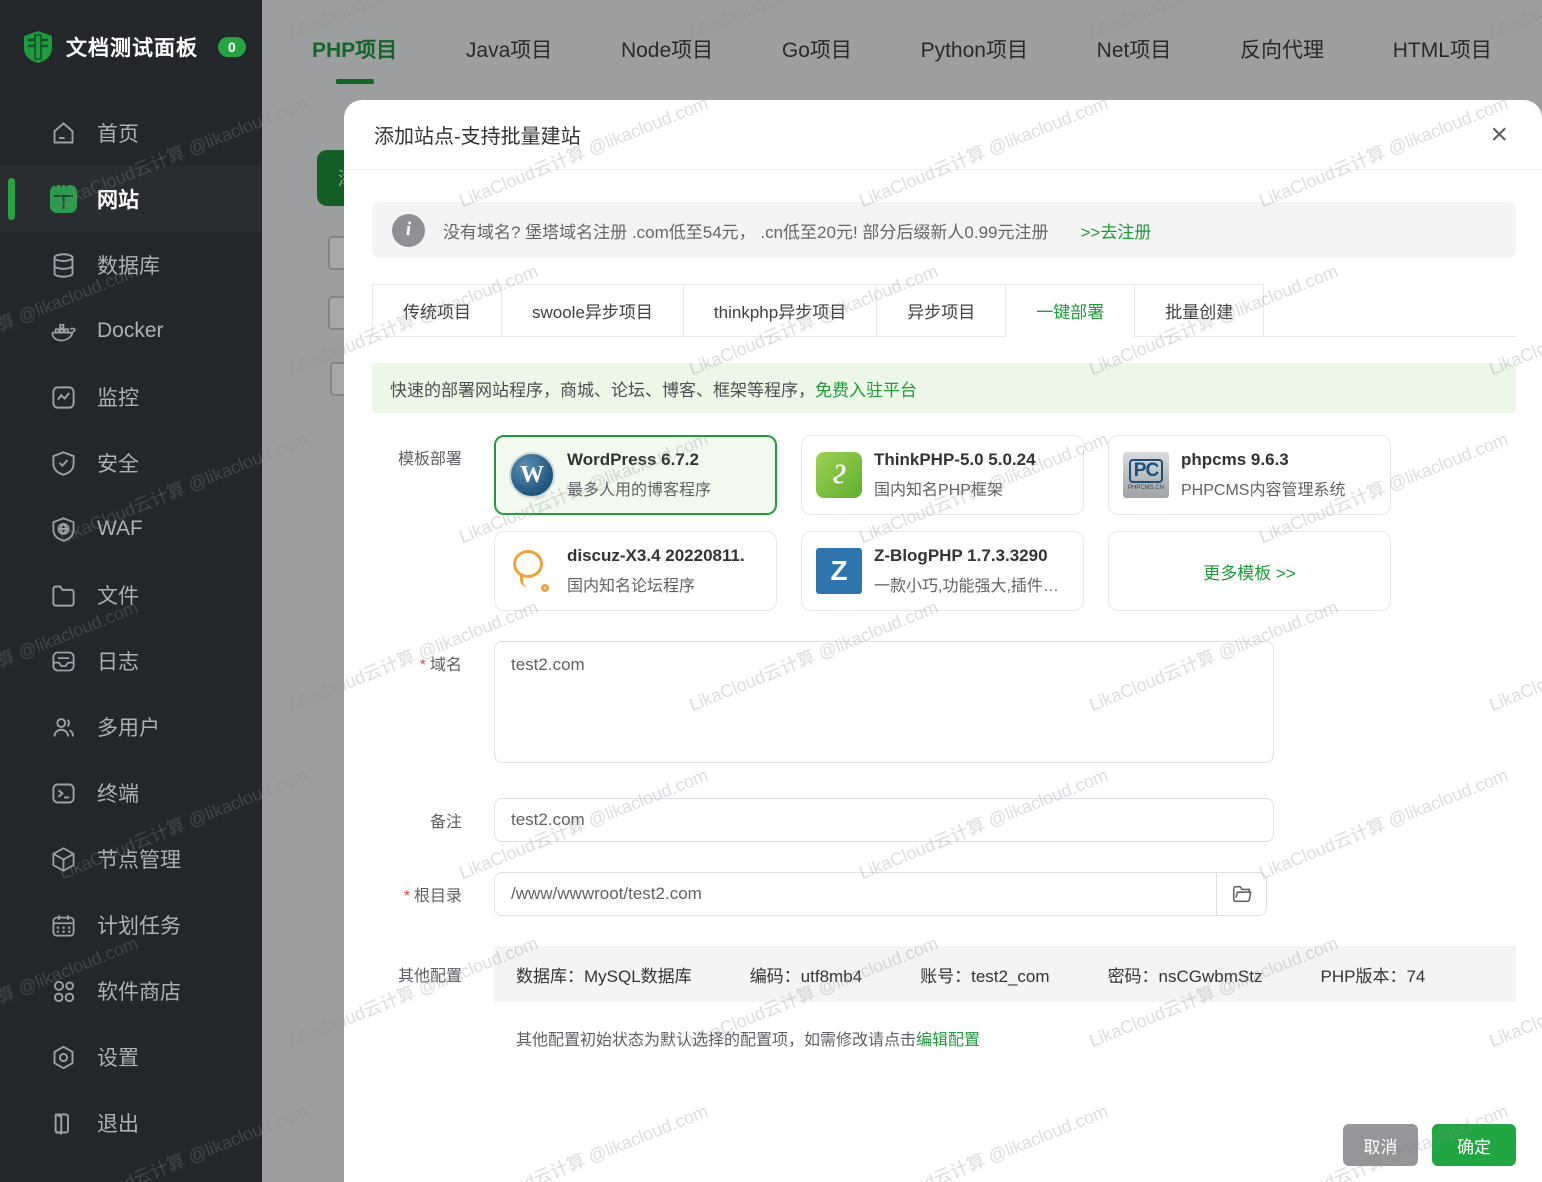 The width and height of the screenshot is (1542, 1182). What do you see at coordinates (1380, 1145) in the screenshot?
I see `cancel-button: 取消` at bounding box center [1380, 1145].